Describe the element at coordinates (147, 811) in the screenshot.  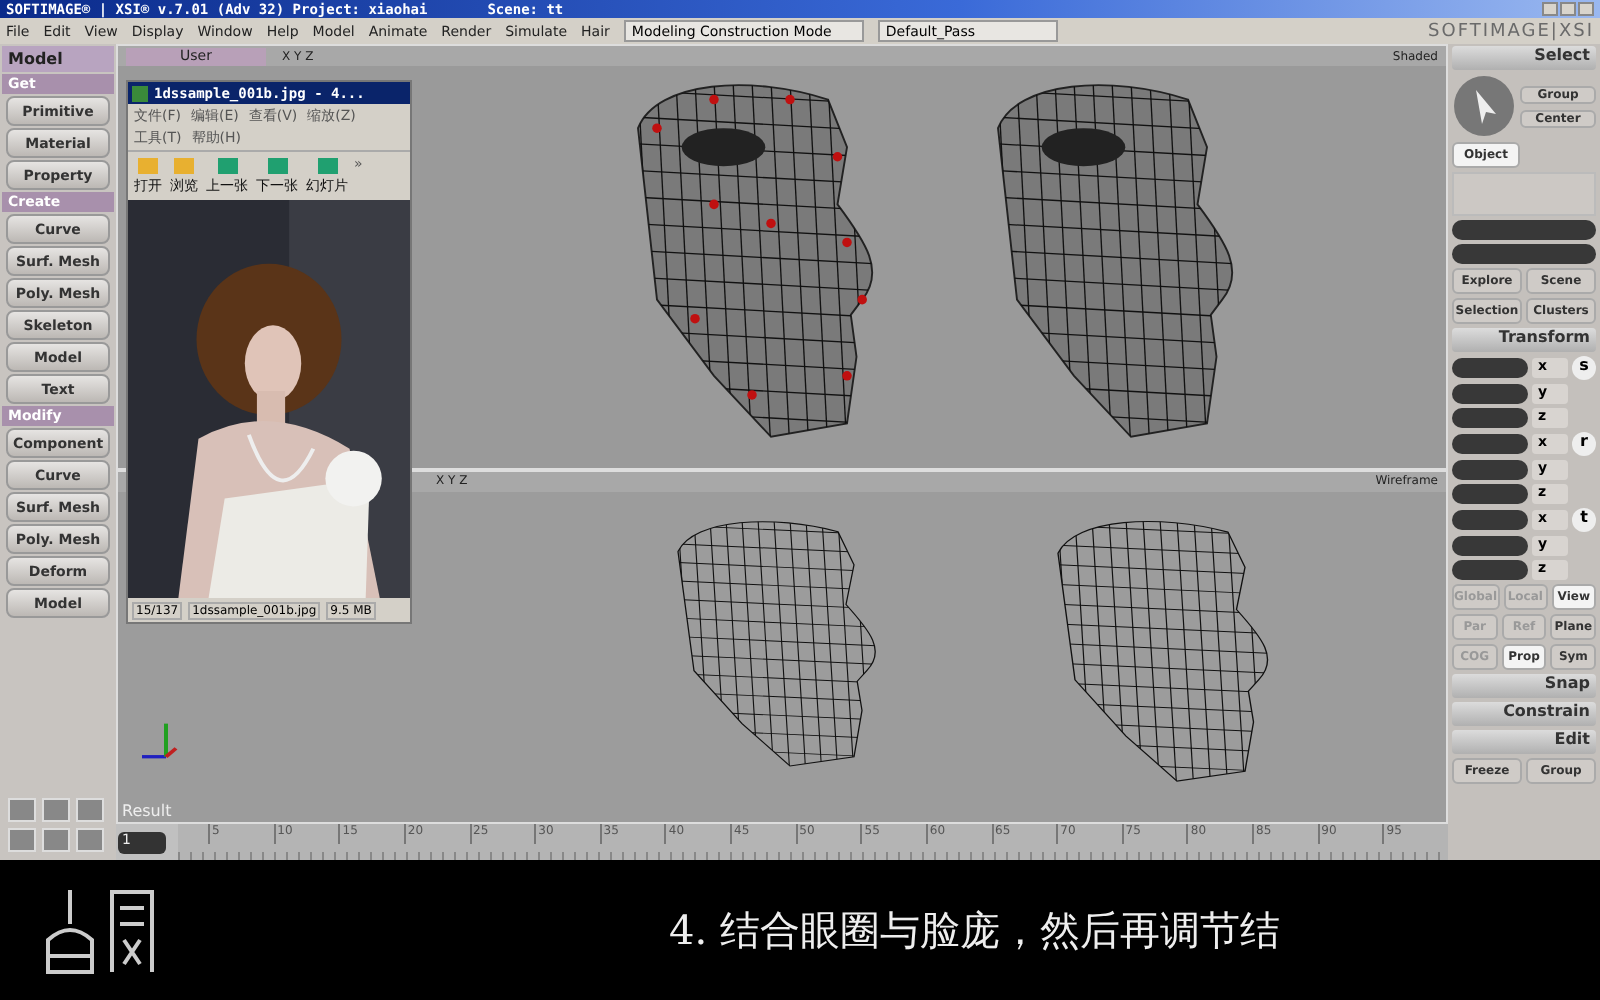
I see `result-label: Result` at that location.